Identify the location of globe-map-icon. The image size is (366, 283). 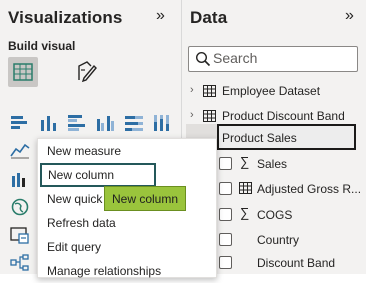
(20, 207).